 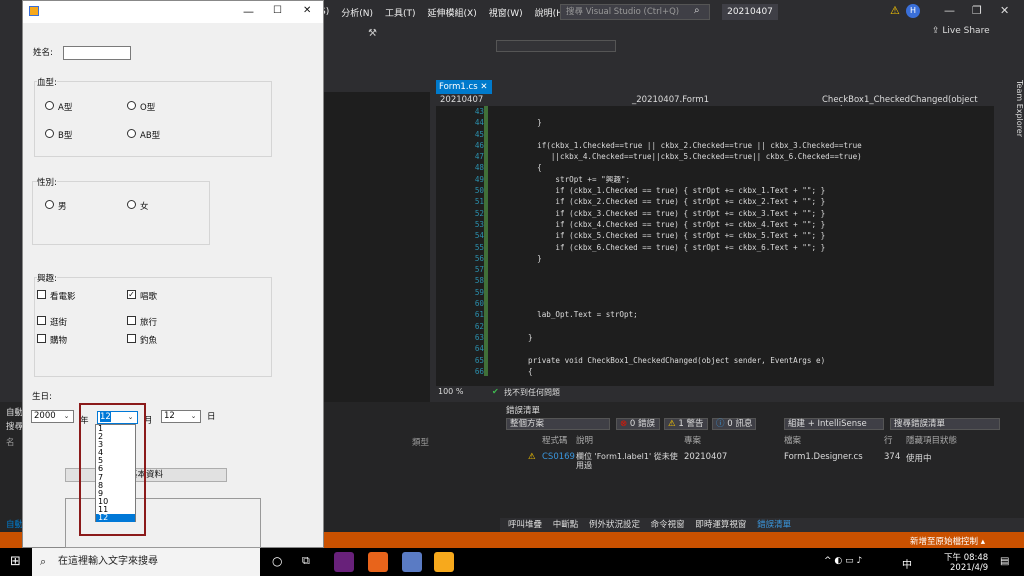 What do you see at coordinates (49, 133) in the screenshot?
I see `radio-b` at bounding box center [49, 133].